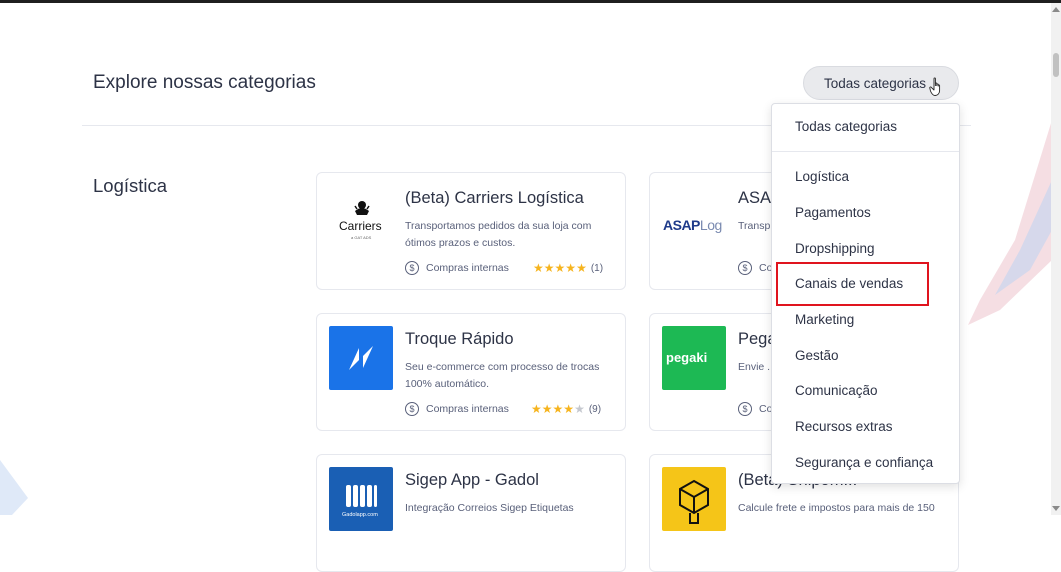 The image size is (1061, 572). Describe the element at coordinates (361, 237) in the screenshot. I see `carriers-logo-subtext: a GAT ADS` at that location.